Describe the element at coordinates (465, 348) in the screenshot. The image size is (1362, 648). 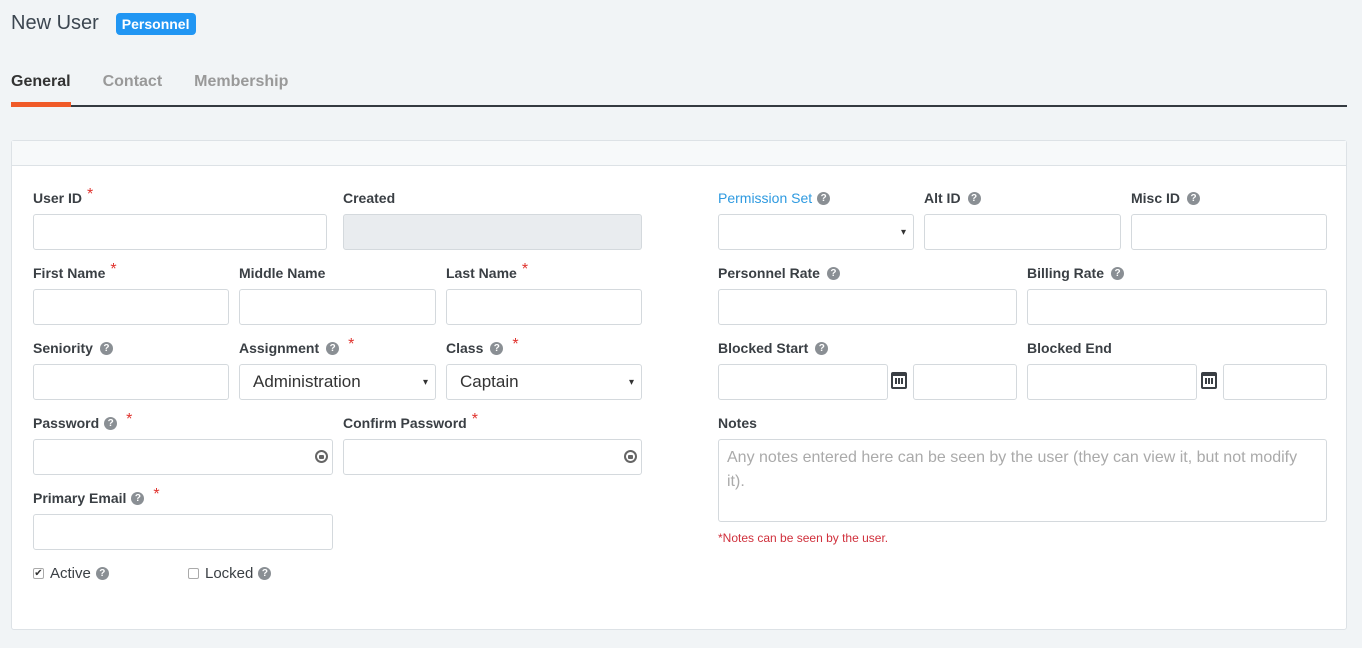
I see `label-text: Class` at that location.